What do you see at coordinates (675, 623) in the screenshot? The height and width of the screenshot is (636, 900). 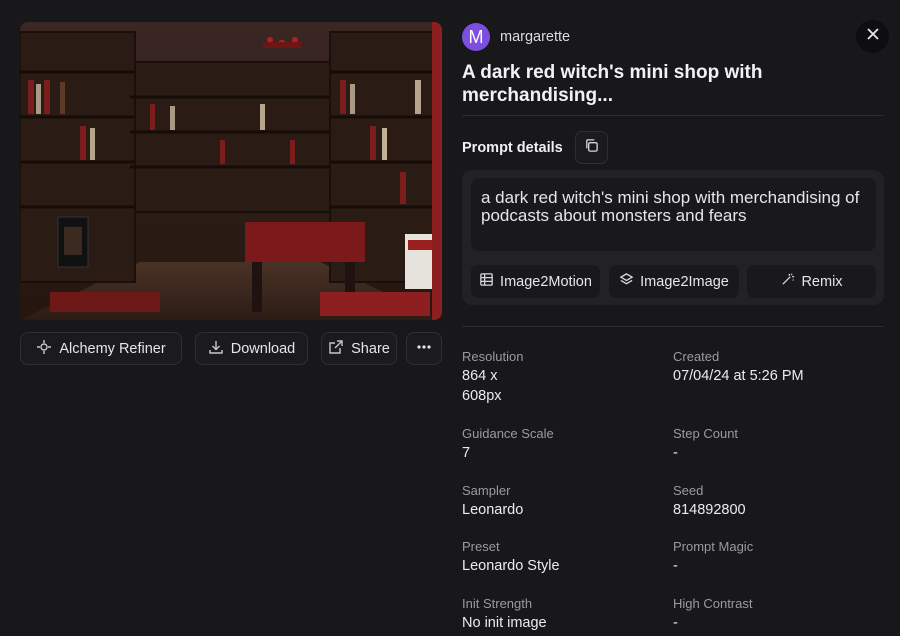 I see `high-contrast-value: -` at bounding box center [675, 623].